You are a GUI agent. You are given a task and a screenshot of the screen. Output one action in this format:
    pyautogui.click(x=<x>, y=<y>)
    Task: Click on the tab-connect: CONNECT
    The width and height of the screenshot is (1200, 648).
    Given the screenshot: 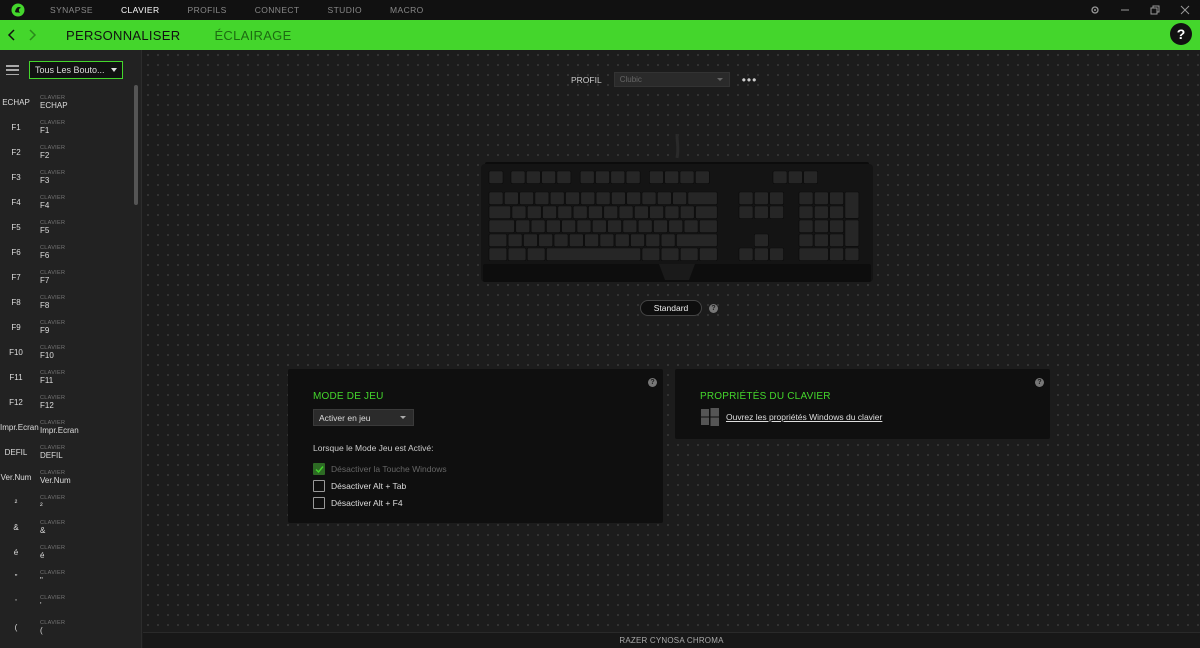 What is the action you would take?
    pyautogui.click(x=277, y=10)
    